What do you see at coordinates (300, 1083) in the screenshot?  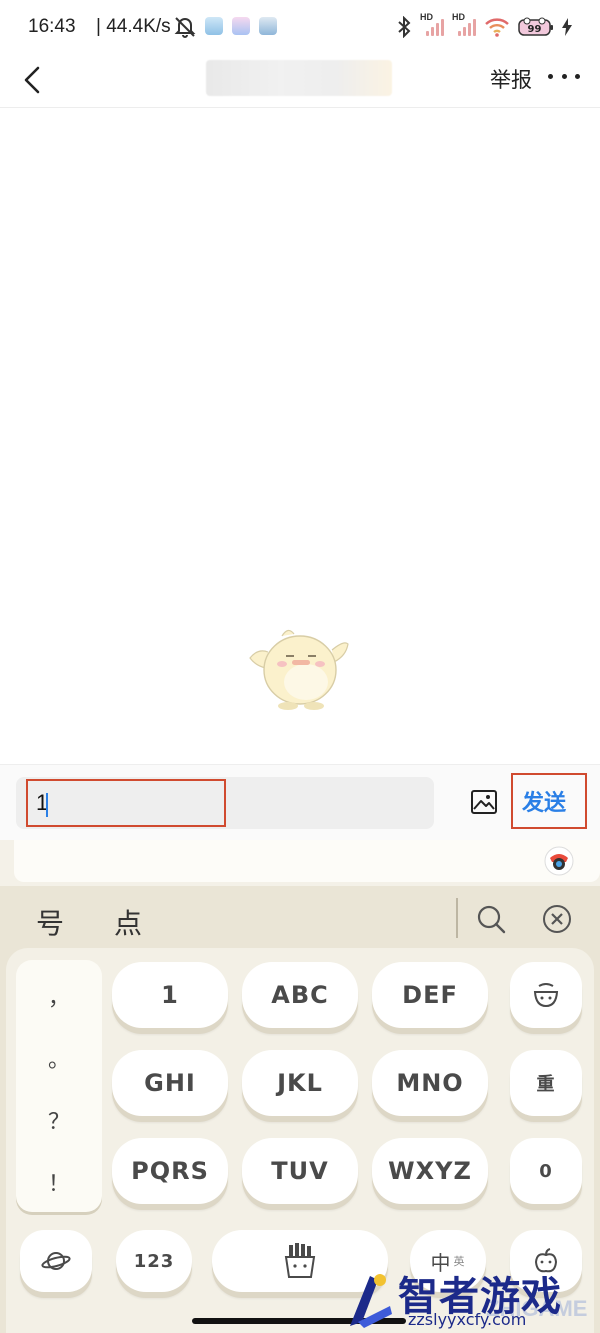 I see `key-jkl: JKL` at bounding box center [300, 1083].